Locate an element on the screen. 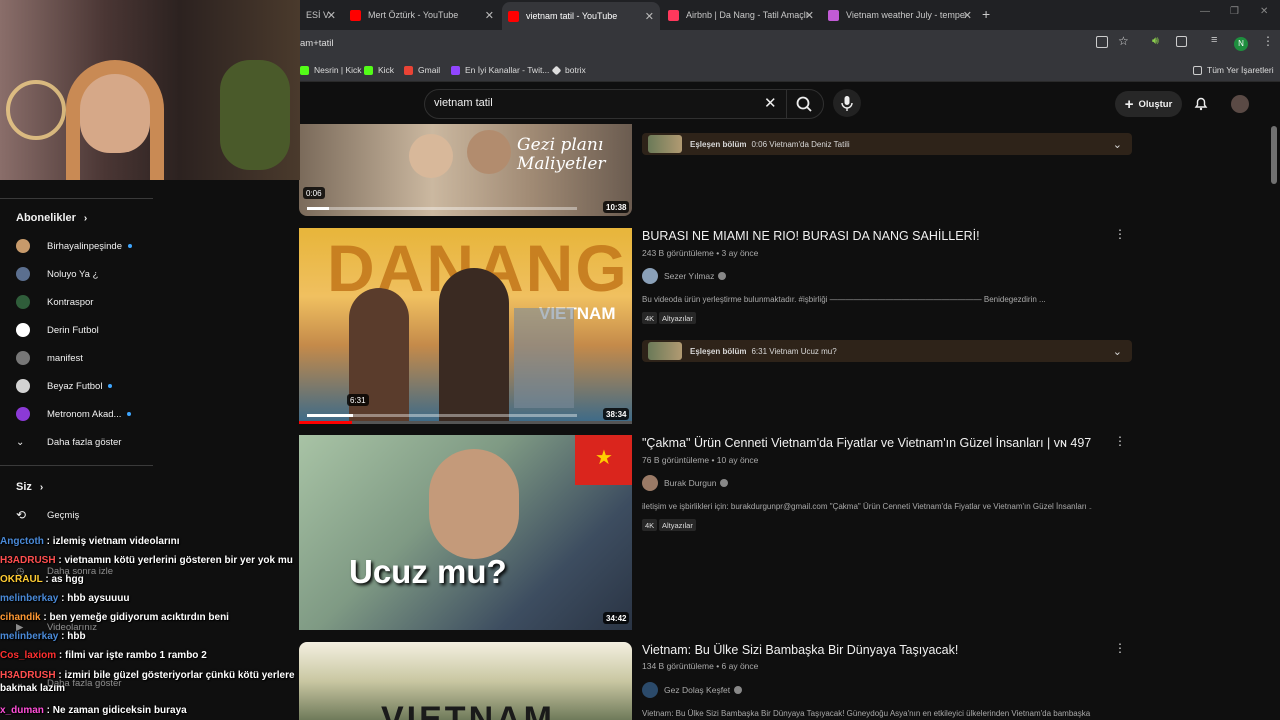 Image resolution: width=1280 pixels, height=720 pixels. channel-link: Sezer Yılmaz is located at coordinates (684, 276).